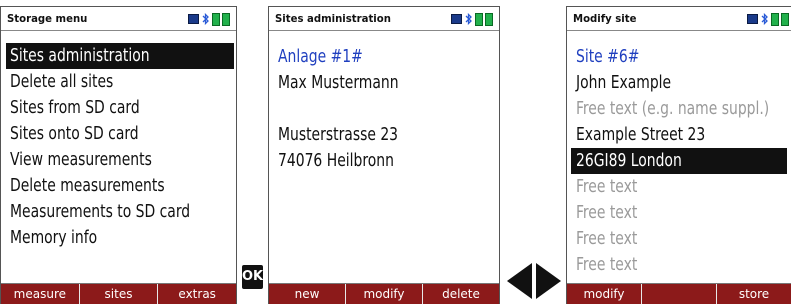 Image resolution: width=791 pixels, height=304 pixels. Describe the element at coordinates (118, 19) in the screenshot. I see `screen-header: Storage menu` at that location.